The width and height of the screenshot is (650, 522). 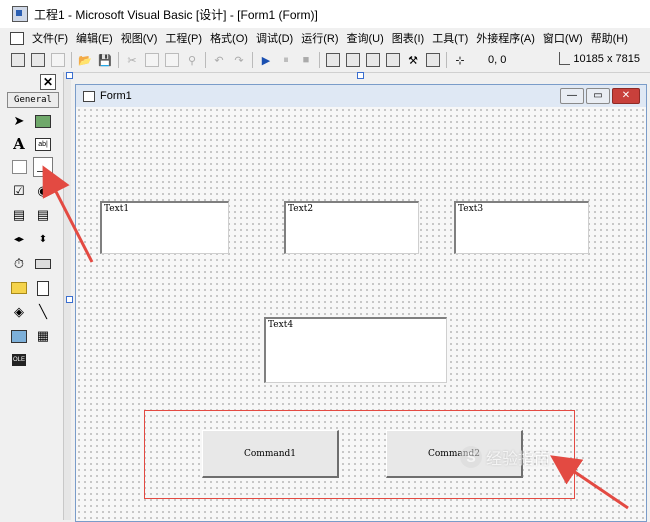 I want to click on arrow-to-command2, so click(x=589, y=482).